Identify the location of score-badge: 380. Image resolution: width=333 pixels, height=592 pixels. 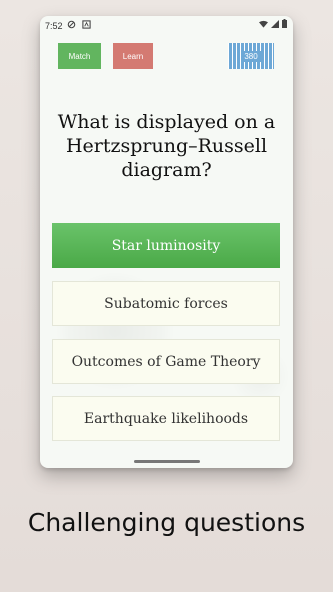
(251, 56).